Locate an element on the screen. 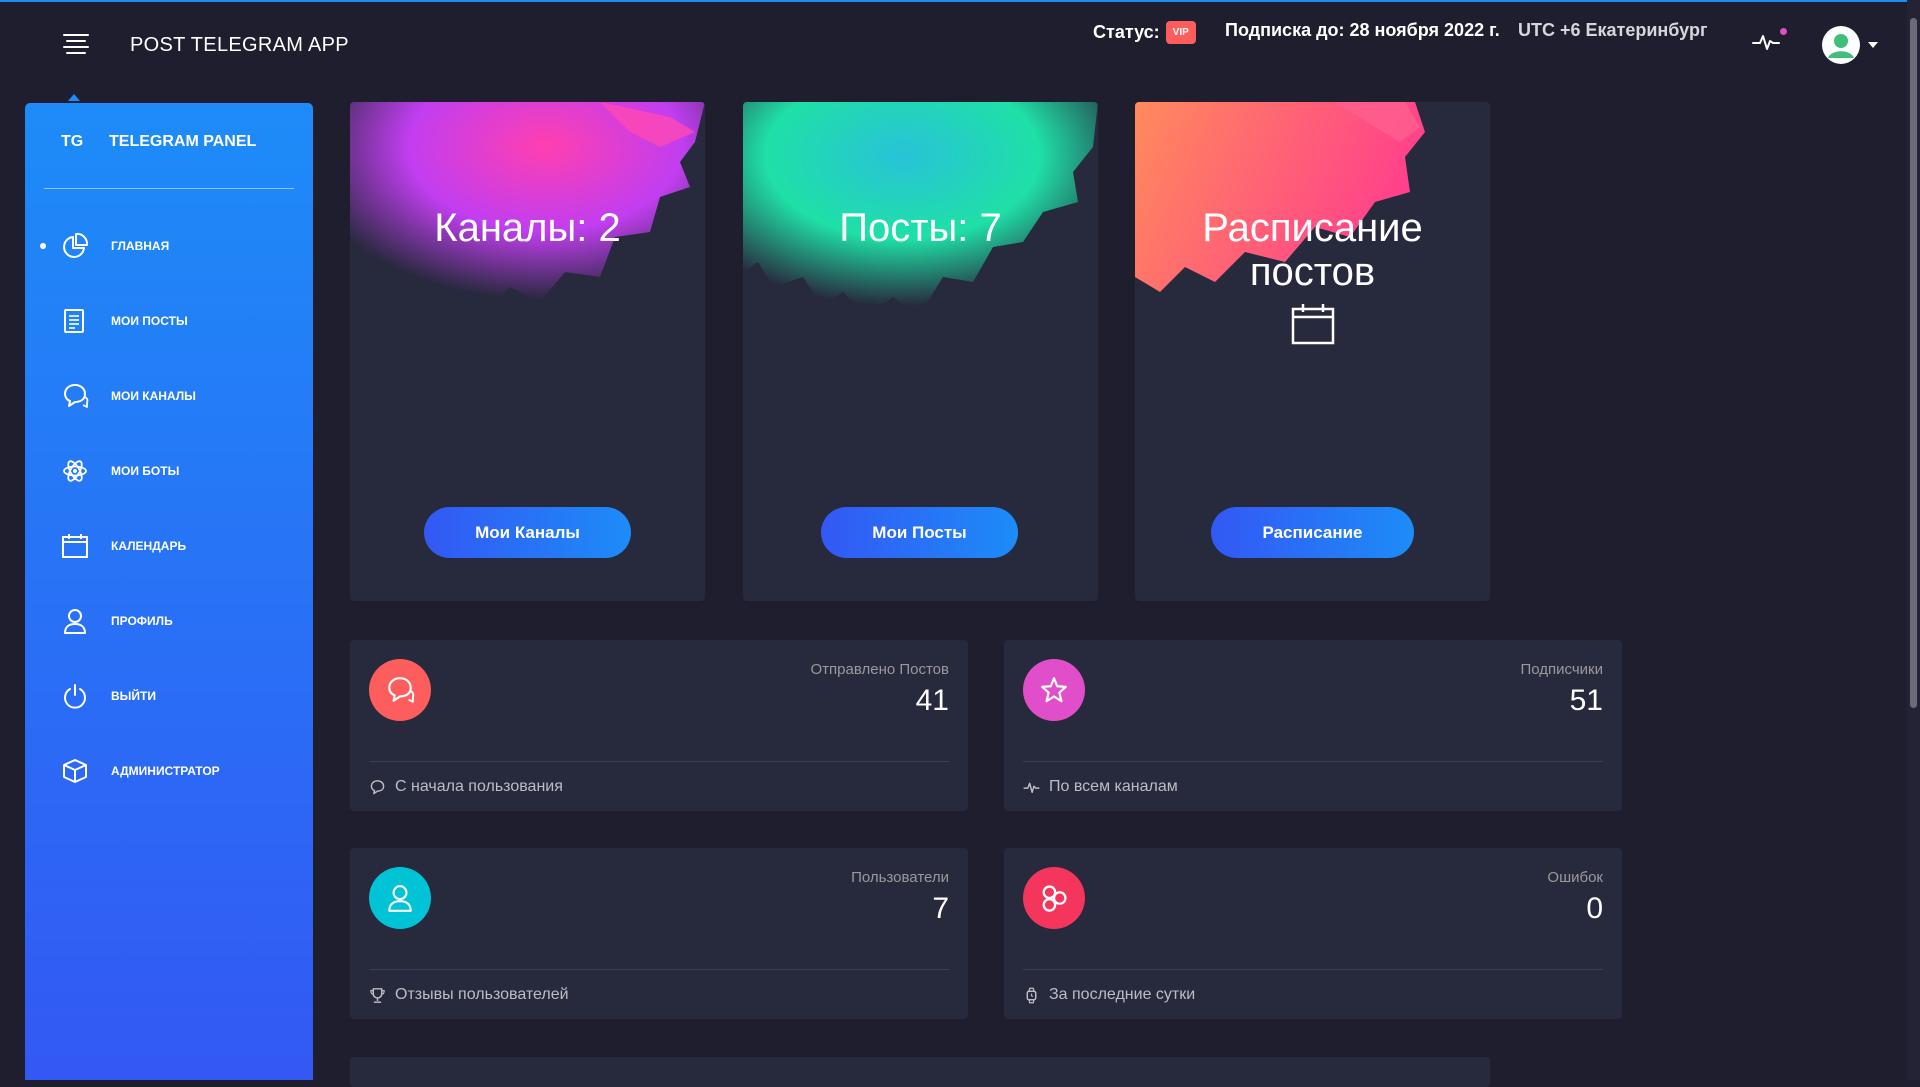  card-title-line2: постов is located at coordinates (1312, 272).